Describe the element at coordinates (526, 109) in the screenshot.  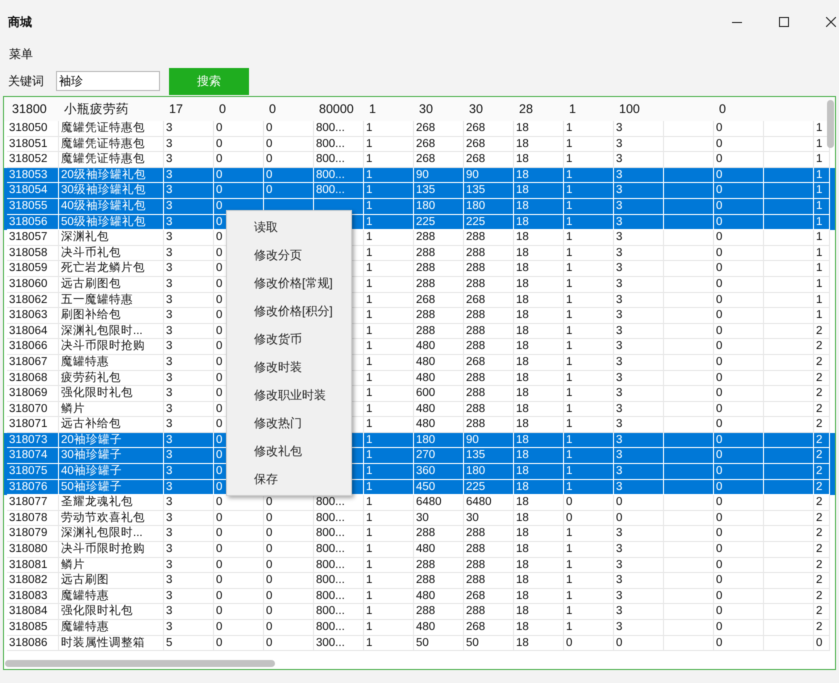
I see `table-cell-text: 28` at that location.